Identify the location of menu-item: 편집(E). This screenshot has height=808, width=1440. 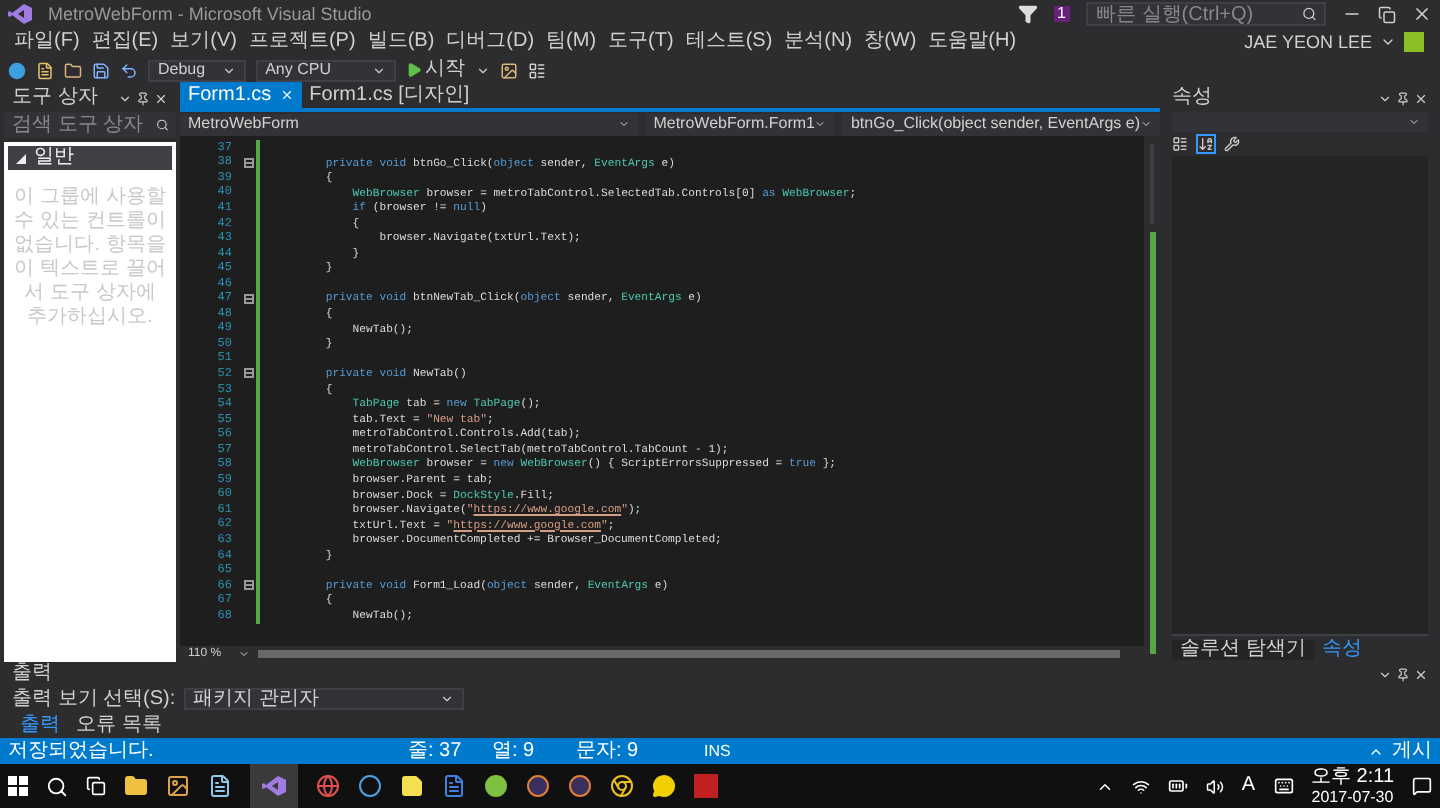
(125, 42).